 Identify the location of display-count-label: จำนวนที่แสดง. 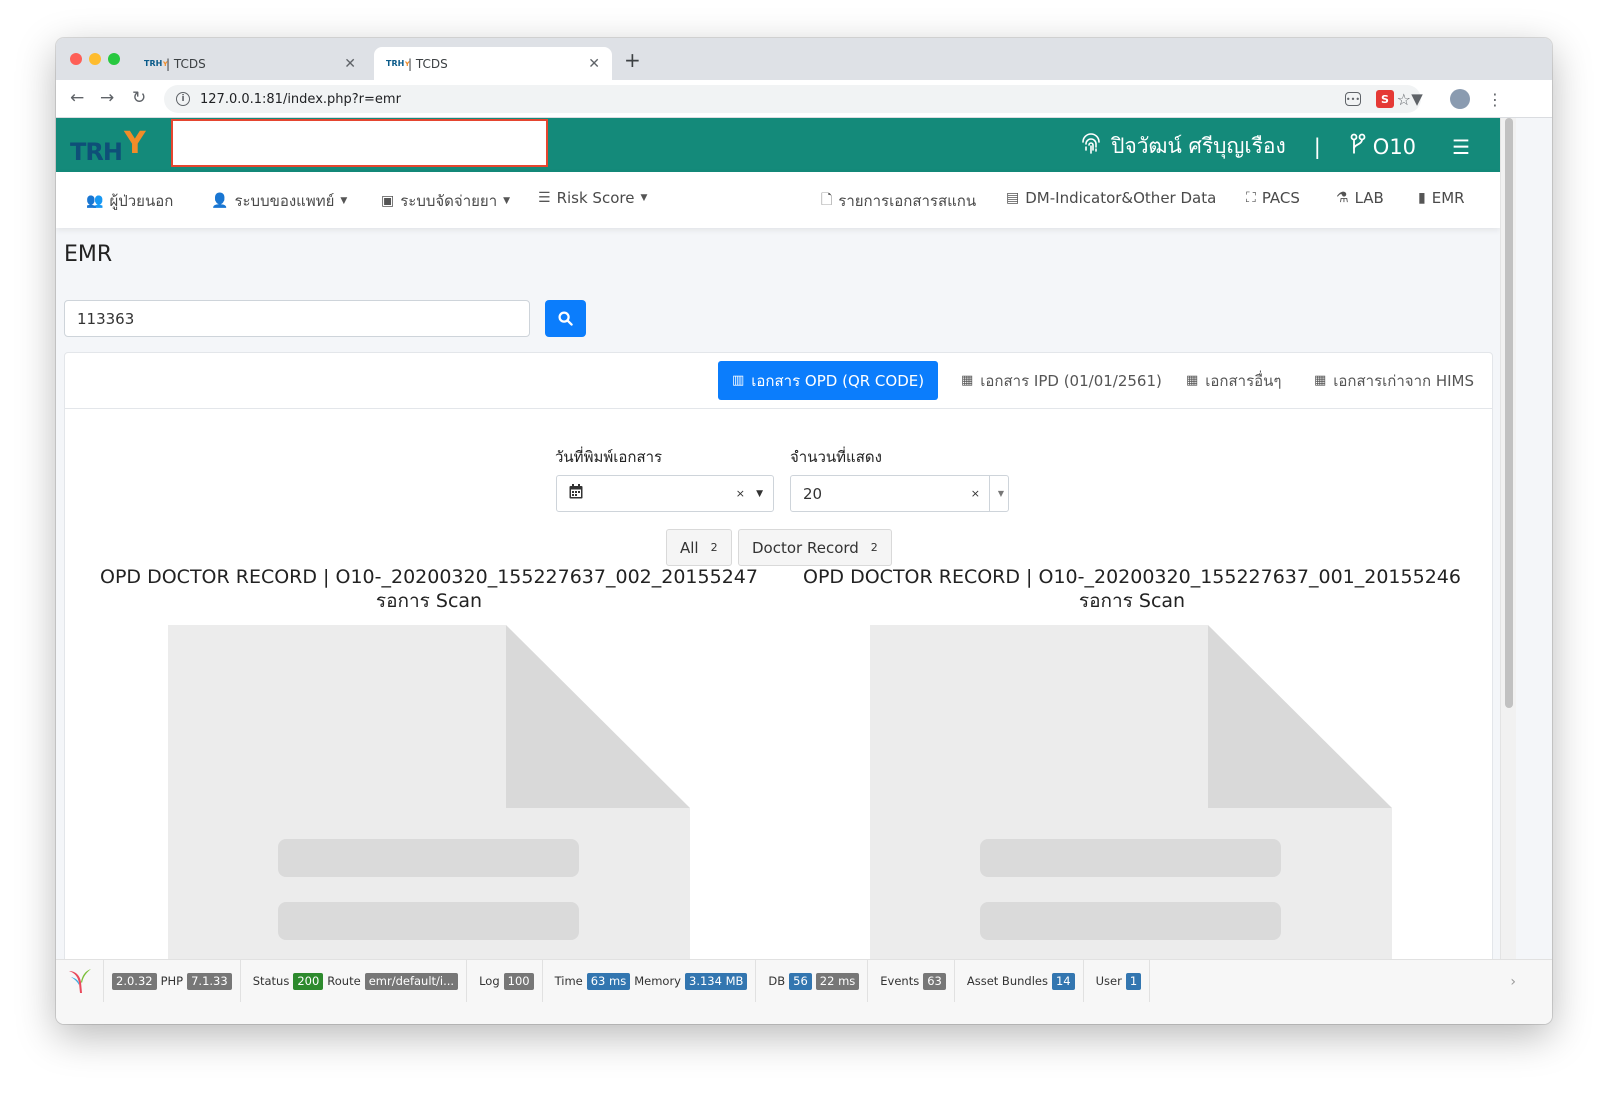
(836, 457).